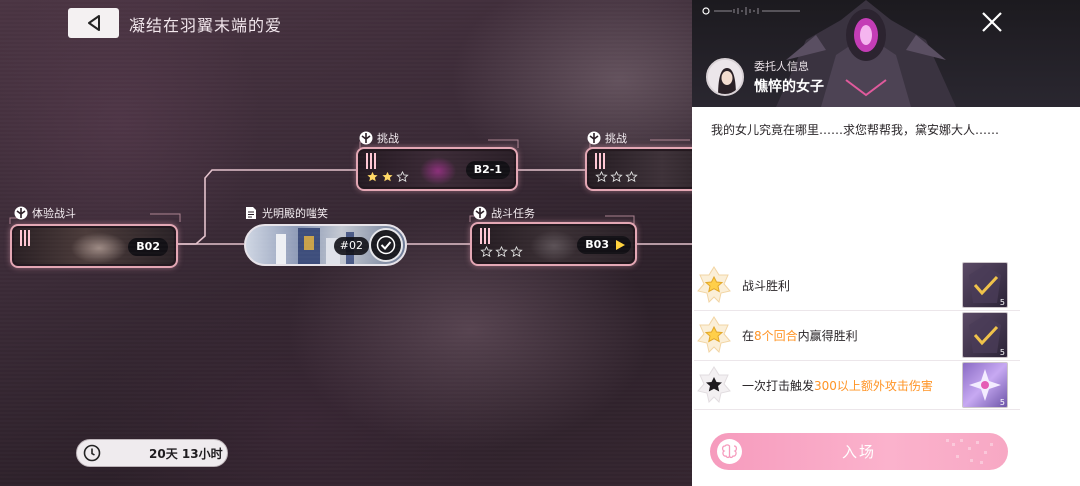  What do you see at coordinates (251, 213) in the screenshot?
I see `document-icon` at bounding box center [251, 213].